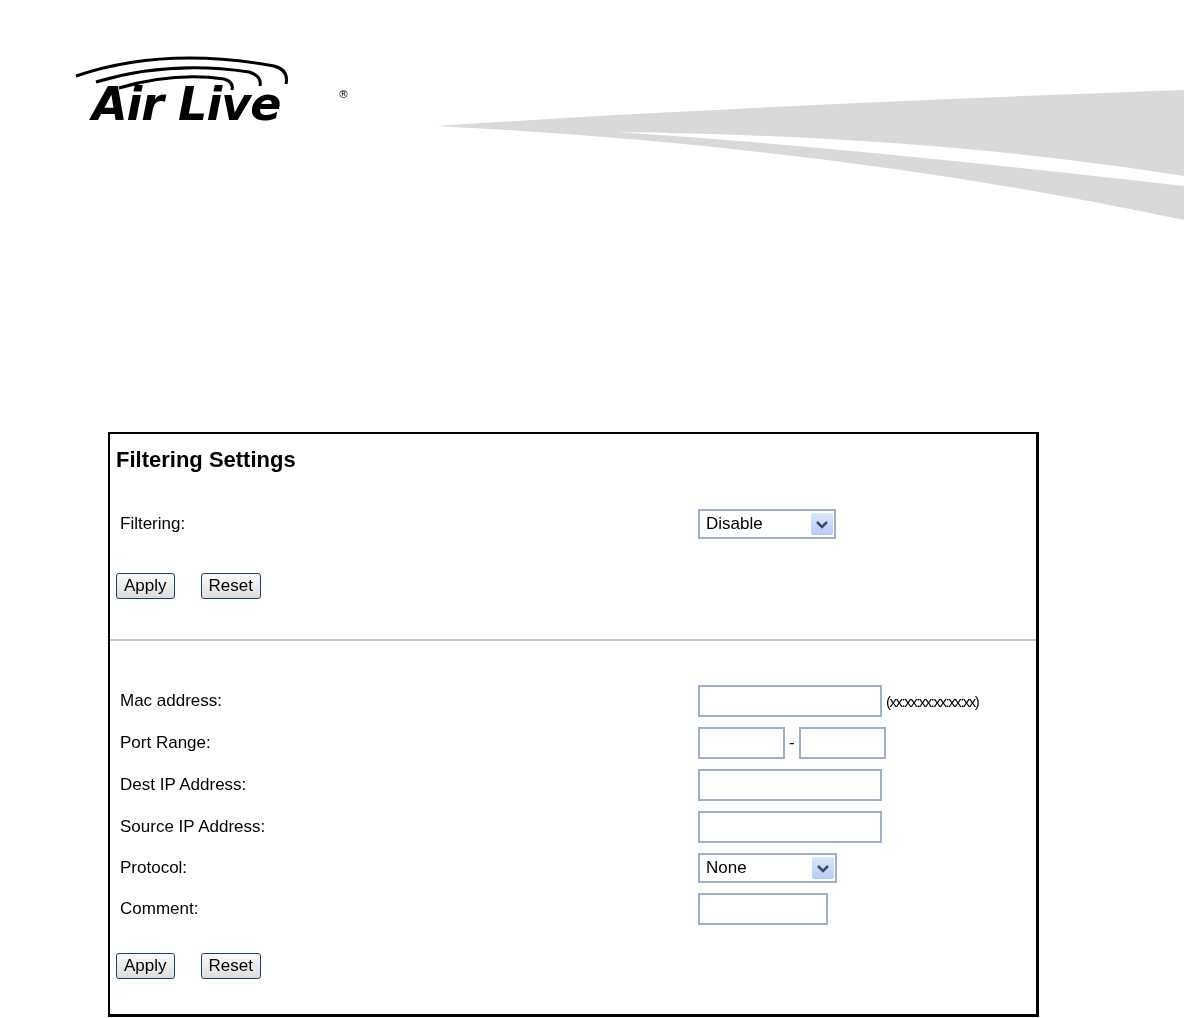 The width and height of the screenshot is (1184, 1018). Describe the element at coordinates (154, 868) in the screenshot. I see `field-label: Protocol:` at that location.